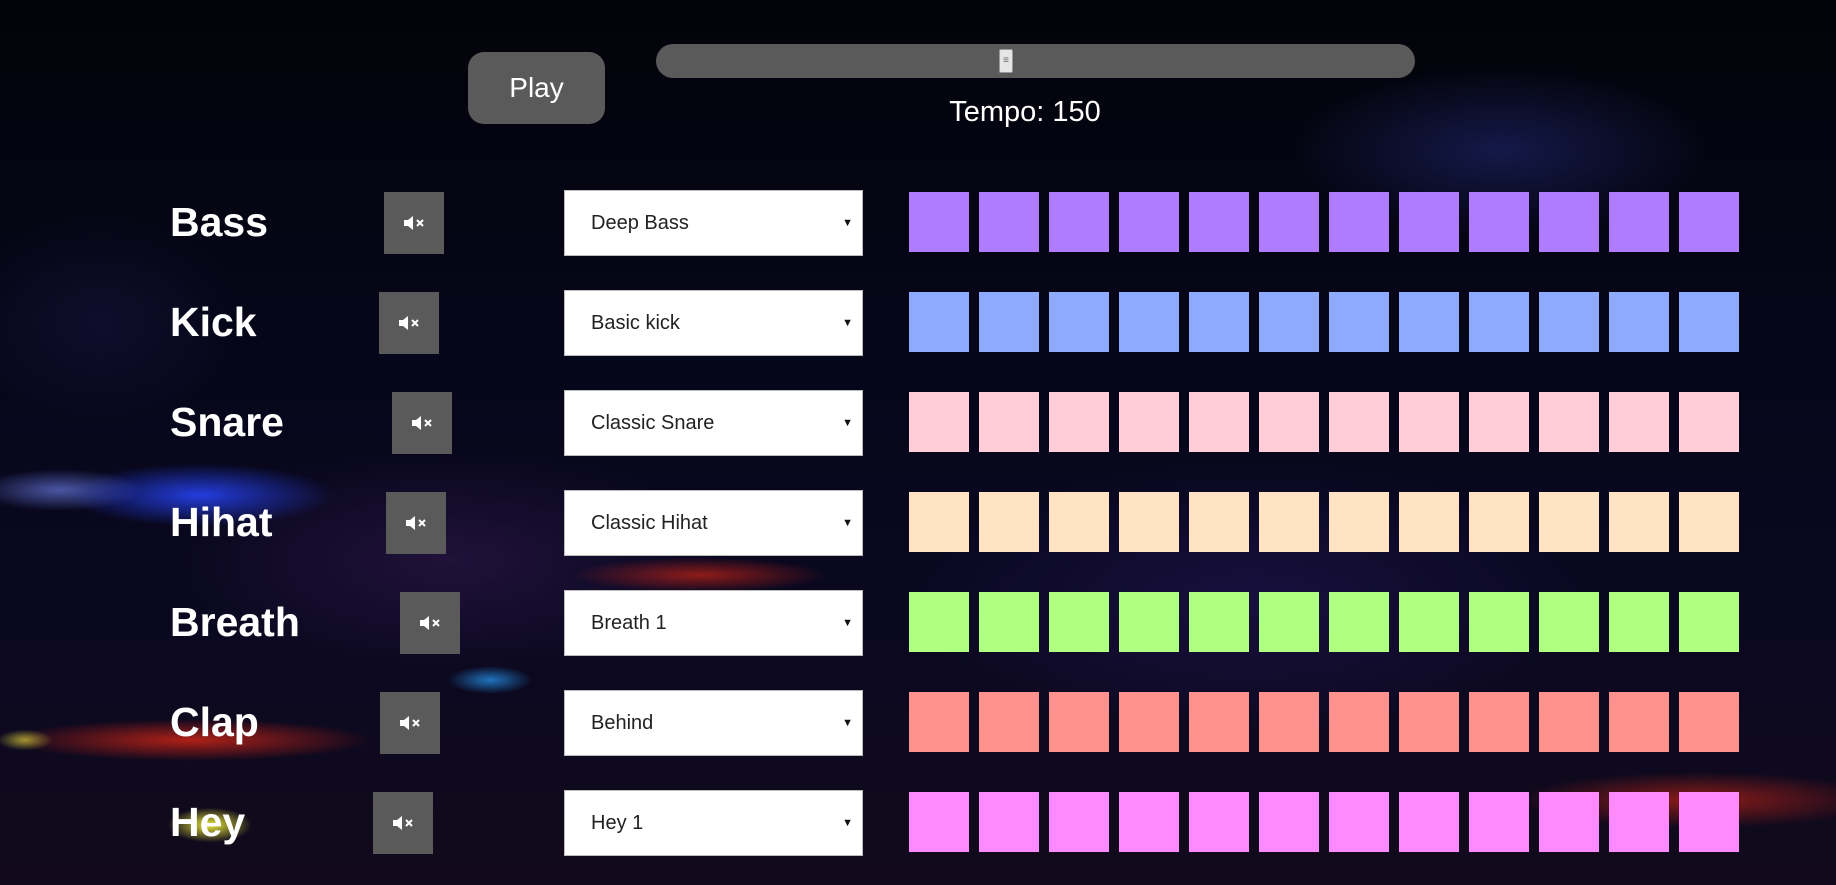 This screenshot has width=1836, height=885. Describe the element at coordinates (414, 223) in the screenshot. I see `mute-button-bass` at that location.